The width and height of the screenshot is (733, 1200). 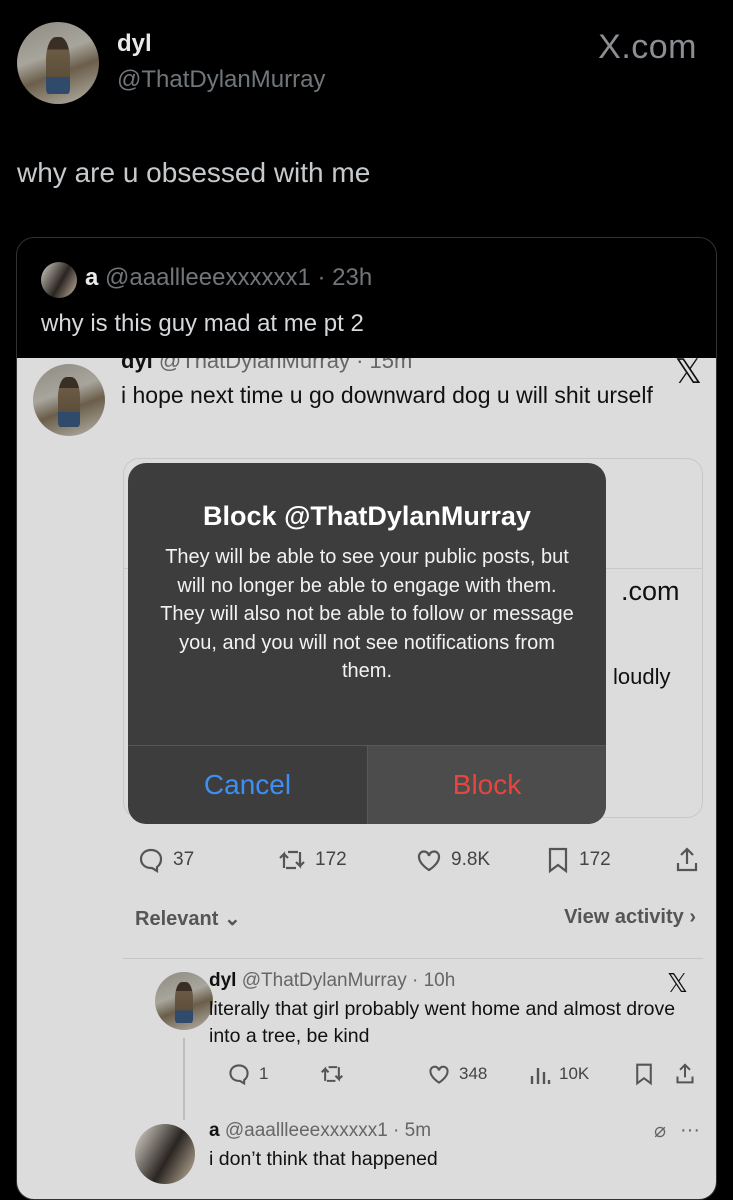 What do you see at coordinates (692, 917) in the screenshot?
I see `chevron-right-icon: ›` at bounding box center [692, 917].